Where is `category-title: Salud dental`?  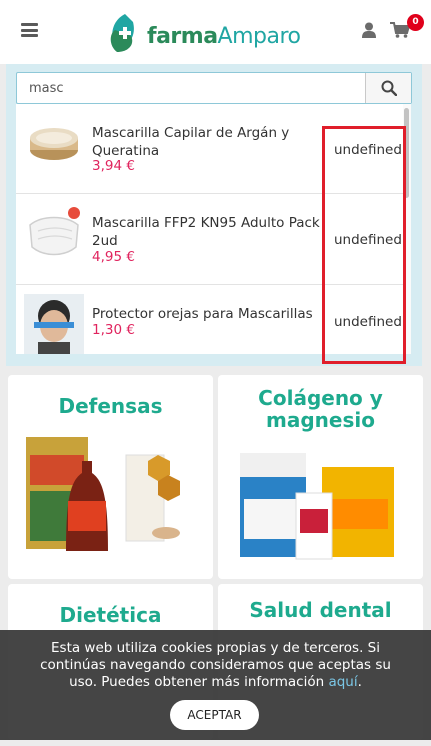 category-title: Salud dental is located at coordinates (320, 610).